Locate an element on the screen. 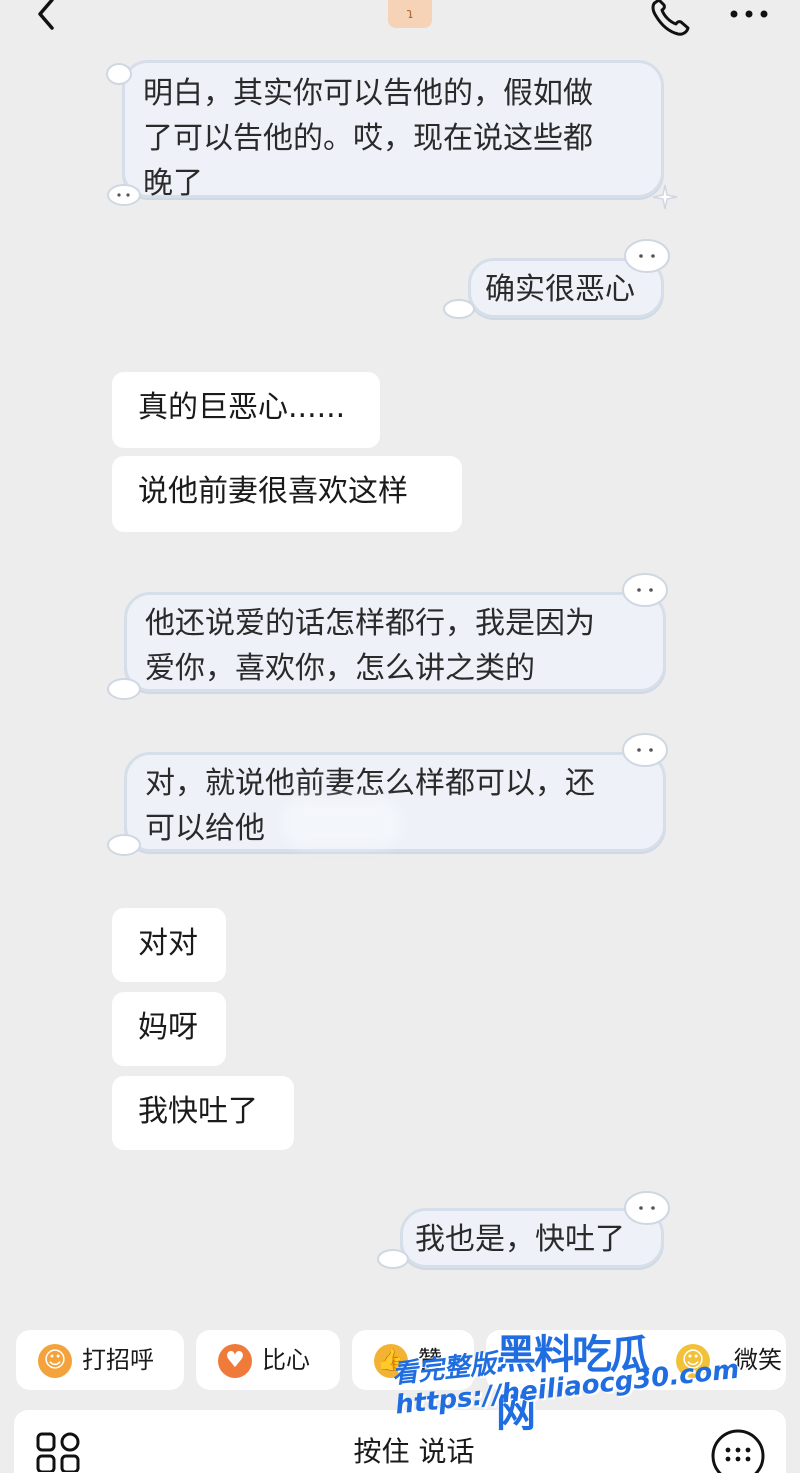 Image resolution: width=800 pixels, height=1473 pixels. message-text: 对对 is located at coordinates (168, 943).